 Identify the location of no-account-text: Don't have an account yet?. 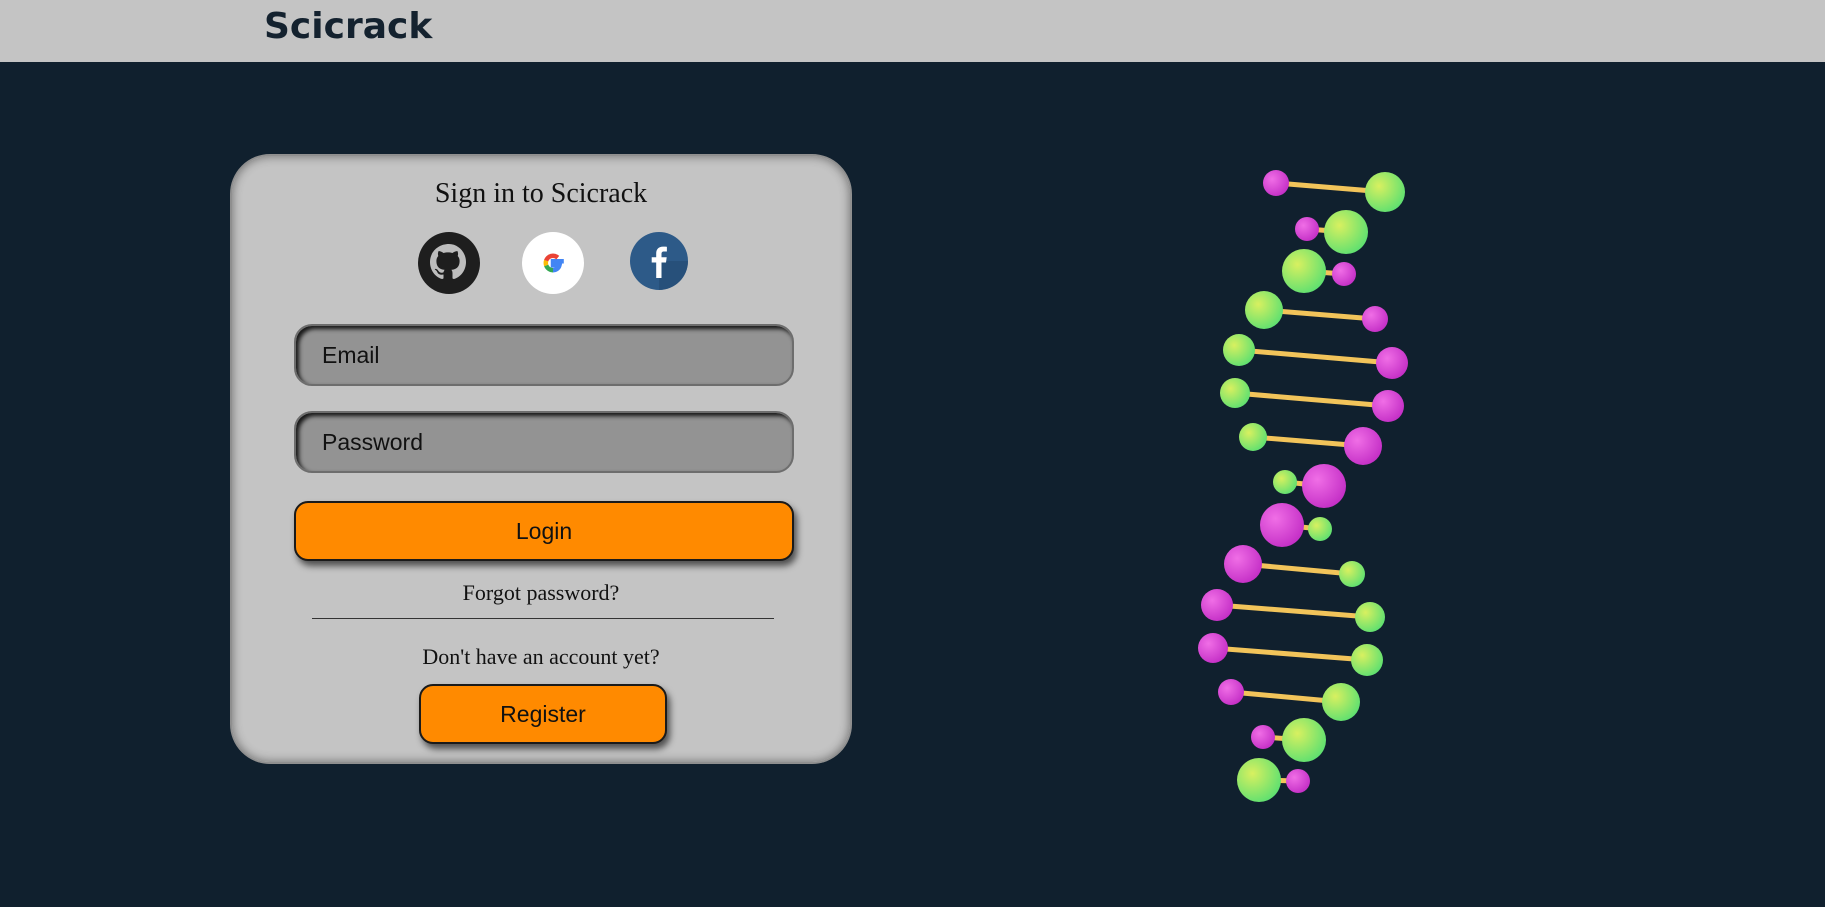
(541, 656).